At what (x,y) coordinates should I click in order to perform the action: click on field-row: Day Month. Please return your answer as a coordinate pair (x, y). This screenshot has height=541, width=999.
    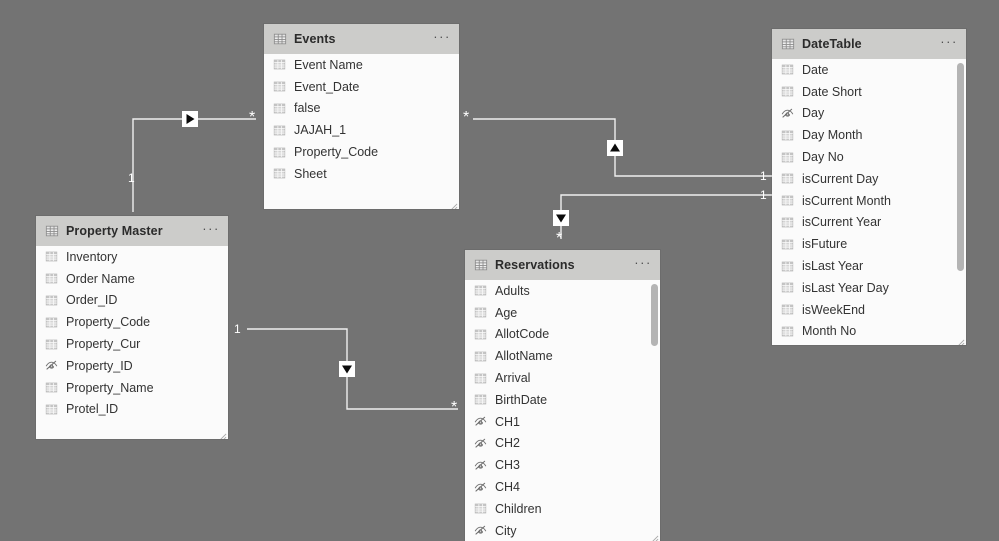
    Looking at the image, I should click on (869, 135).